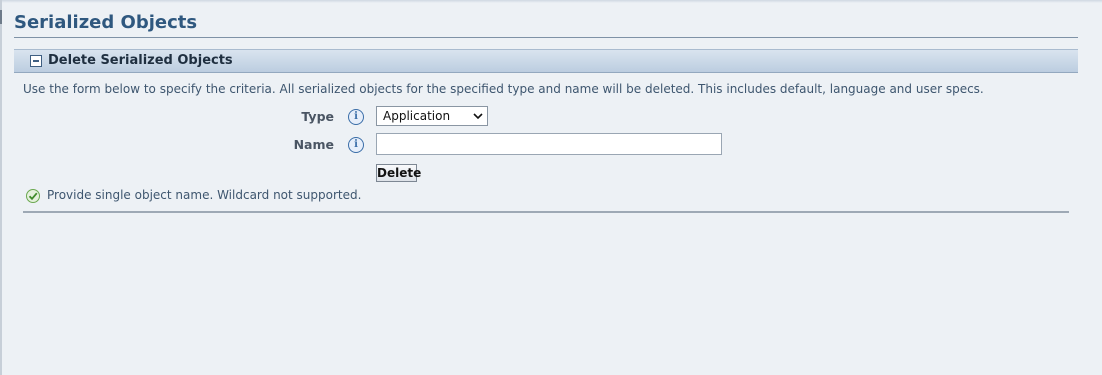  What do you see at coordinates (356, 117) in the screenshot?
I see `type-info-icon: i` at bounding box center [356, 117].